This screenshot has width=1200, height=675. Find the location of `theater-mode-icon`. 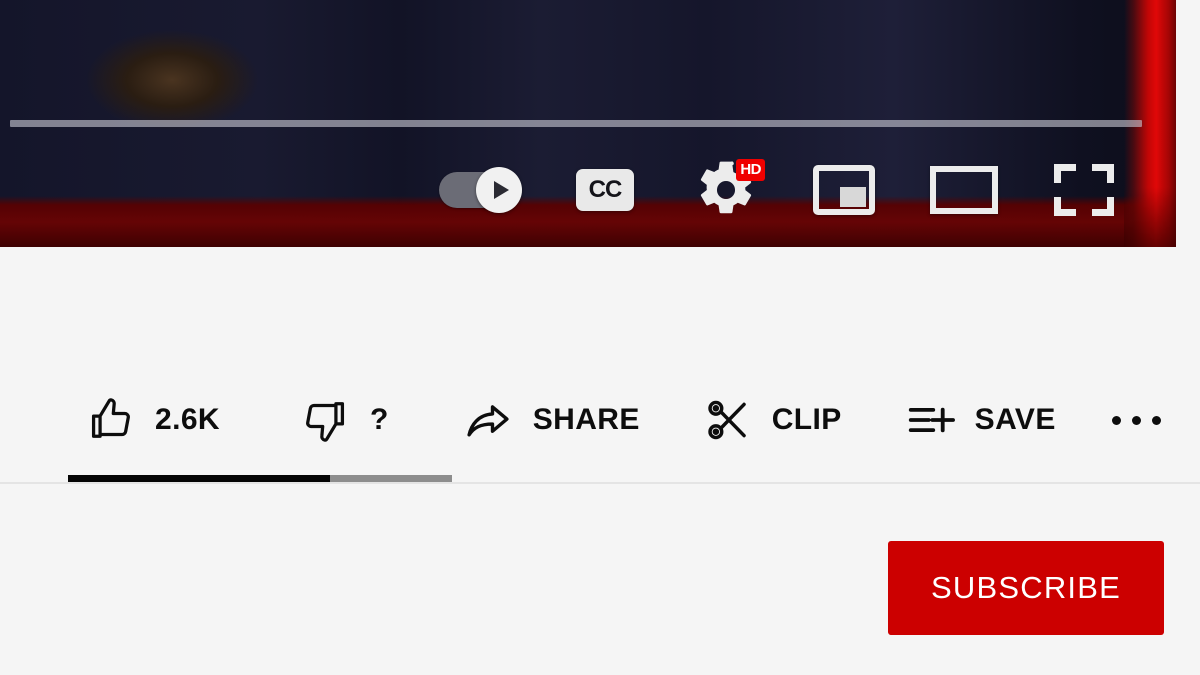

theater-mode-icon is located at coordinates (964, 190).